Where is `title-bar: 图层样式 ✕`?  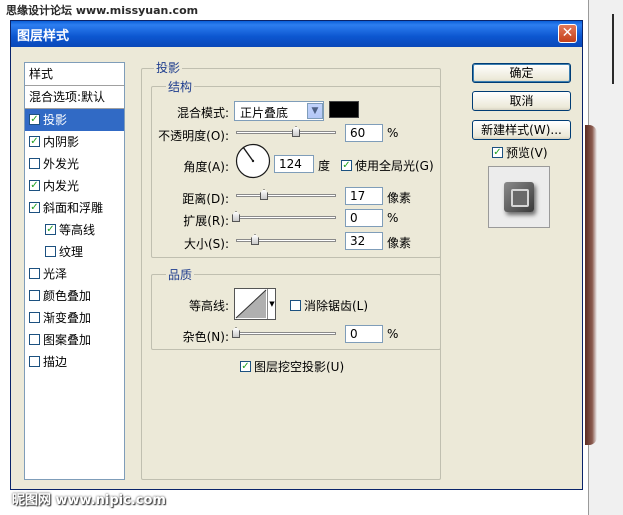 title-bar: 图层样式 ✕ is located at coordinates (296, 34).